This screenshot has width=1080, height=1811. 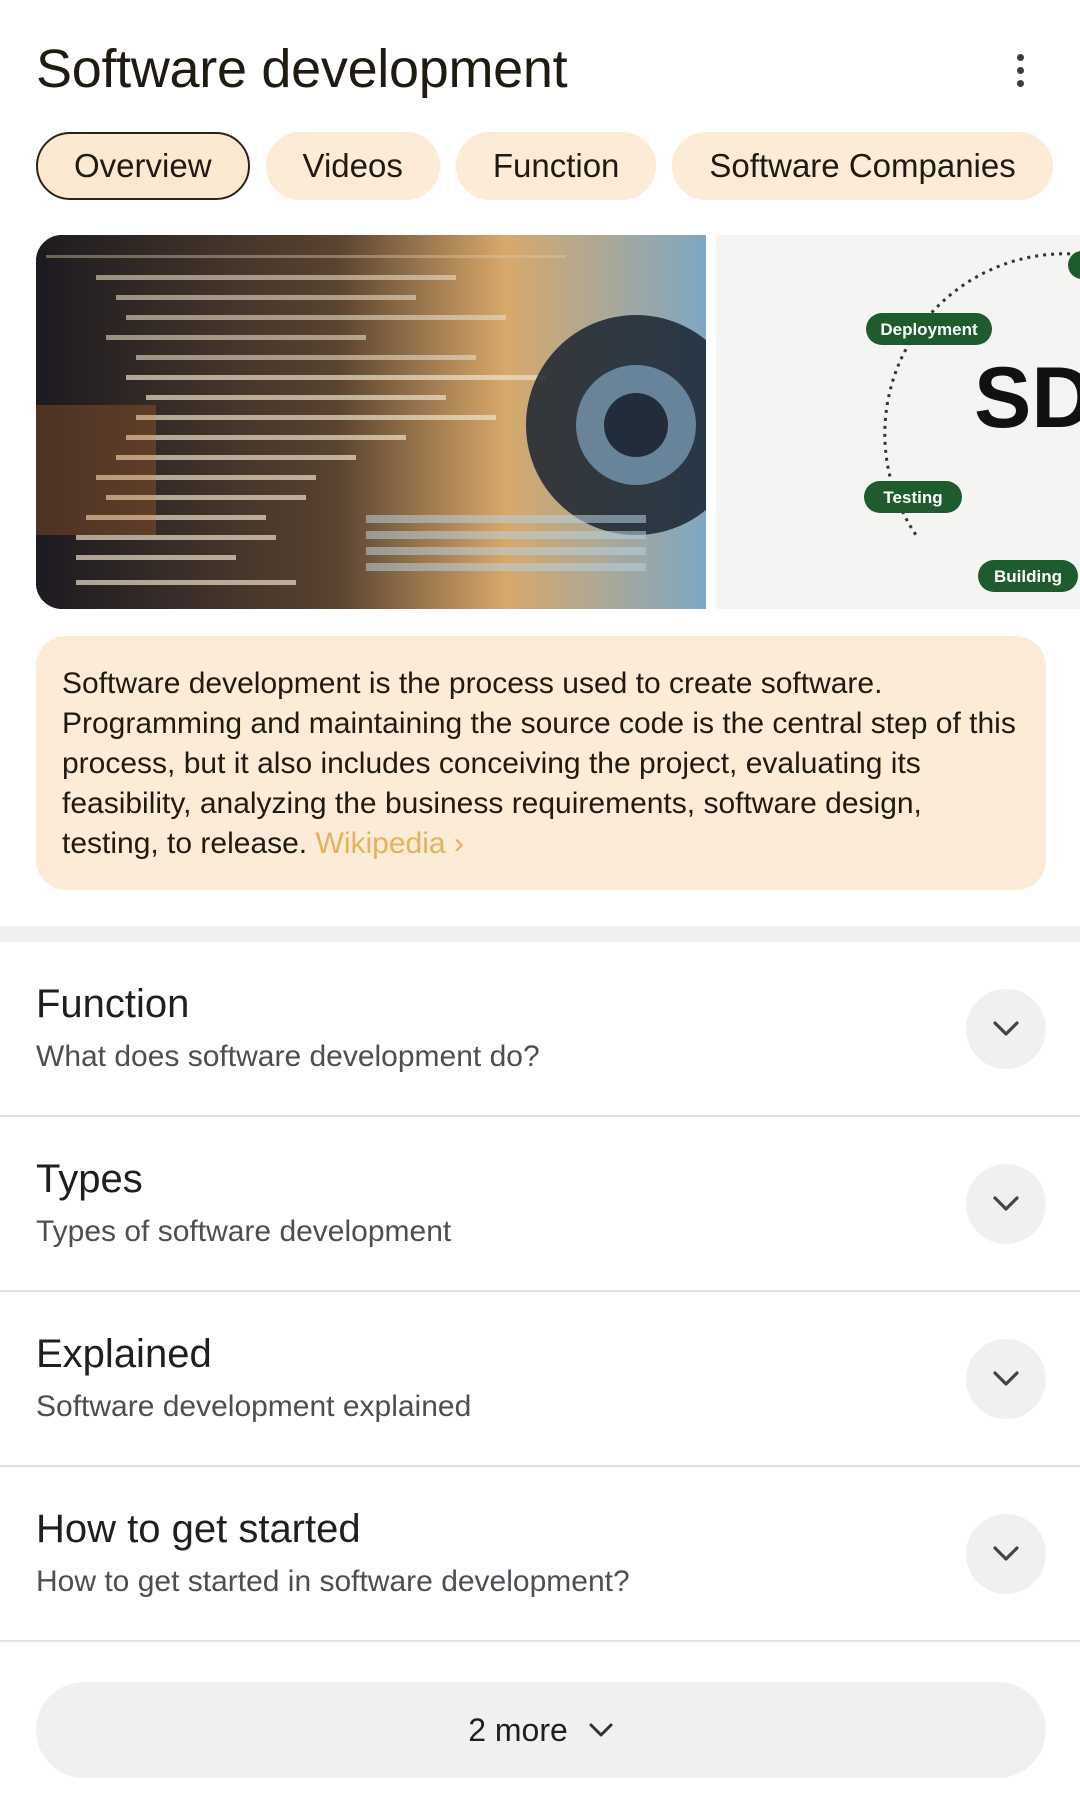 What do you see at coordinates (380, 843) in the screenshot?
I see `wikipedia-link-label: Wikipedia` at bounding box center [380, 843].